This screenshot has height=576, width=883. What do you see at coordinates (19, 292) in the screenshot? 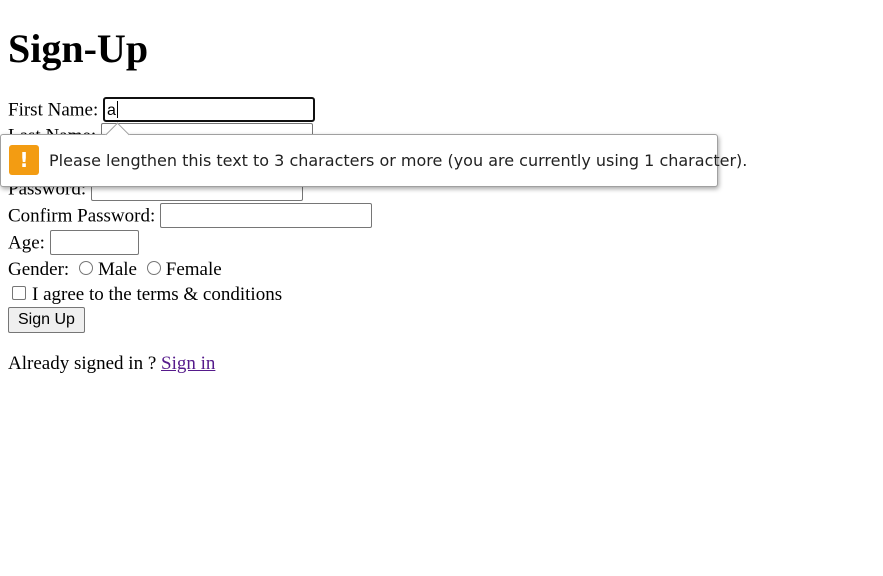
I see `terms-checkbox` at bounding box center [19, 292].